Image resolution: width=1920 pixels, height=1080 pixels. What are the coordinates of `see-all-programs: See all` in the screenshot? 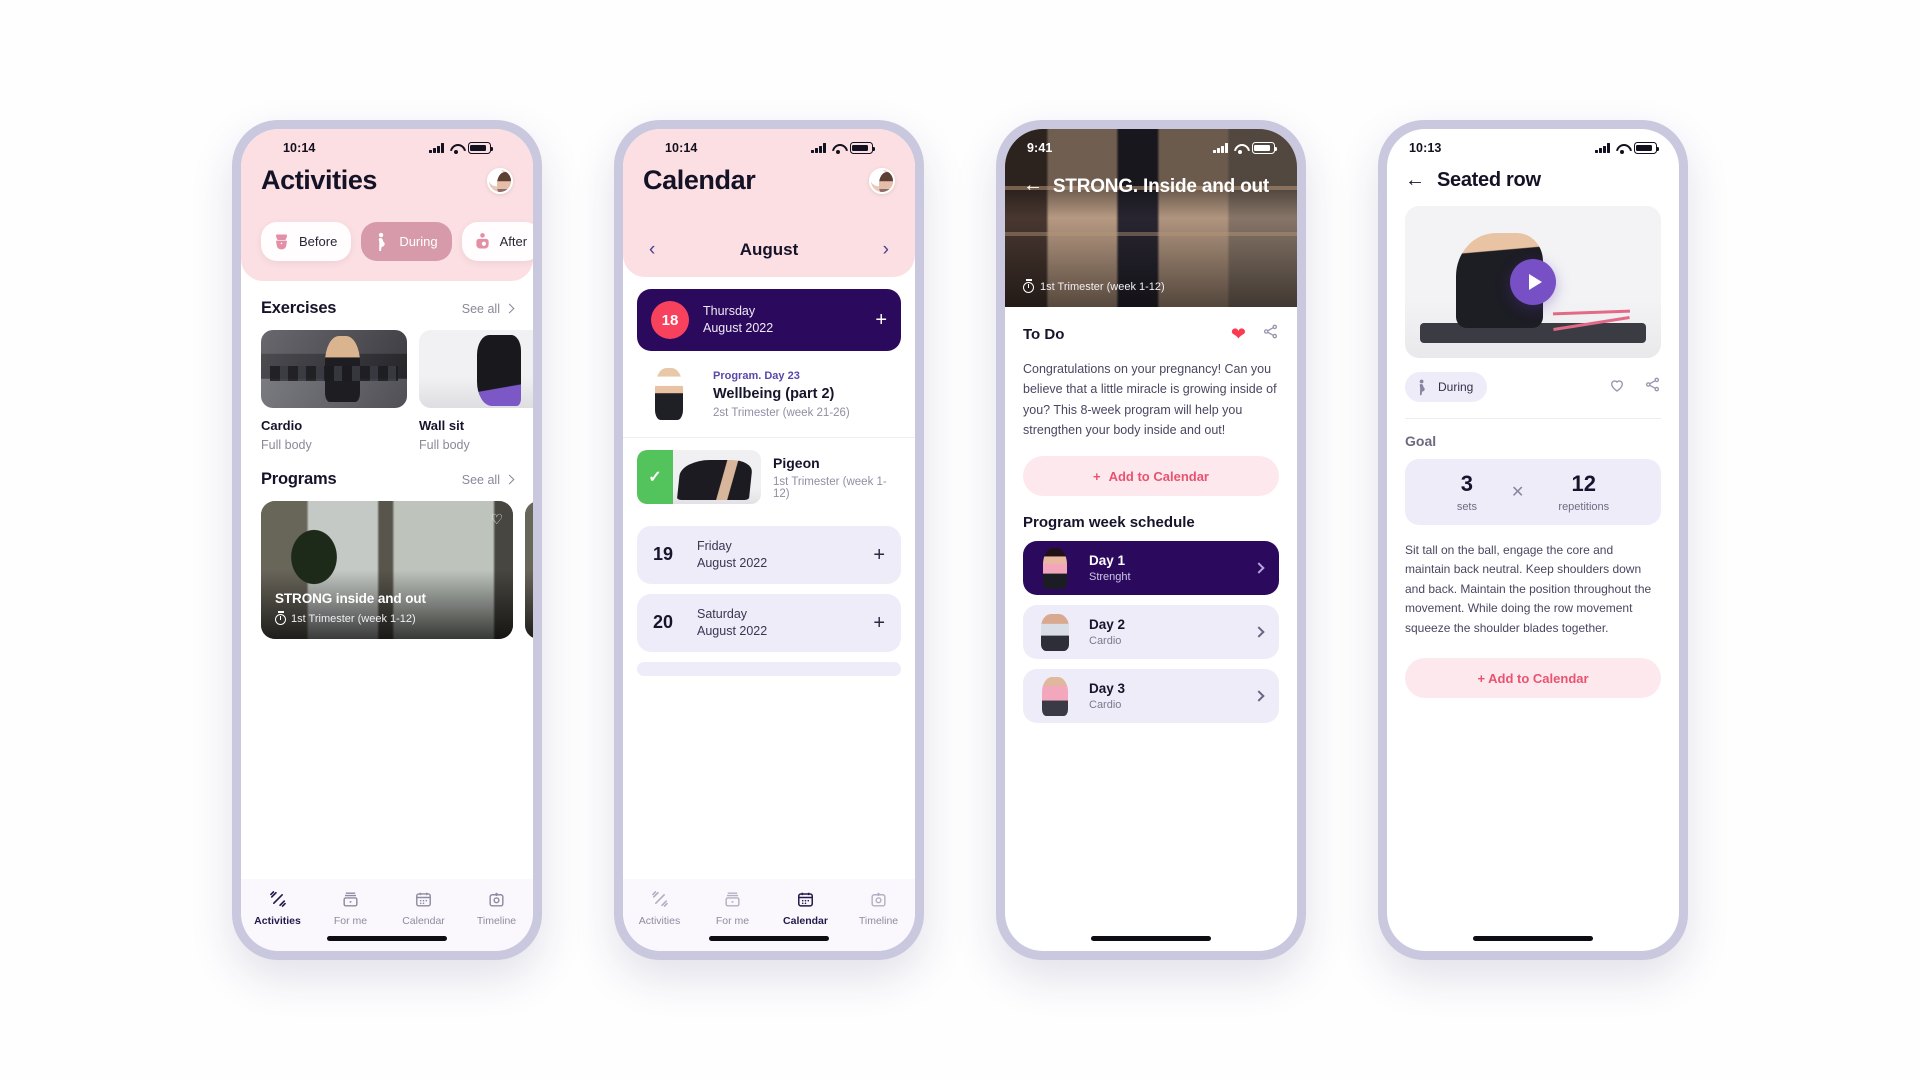 It's located at (488, 479).